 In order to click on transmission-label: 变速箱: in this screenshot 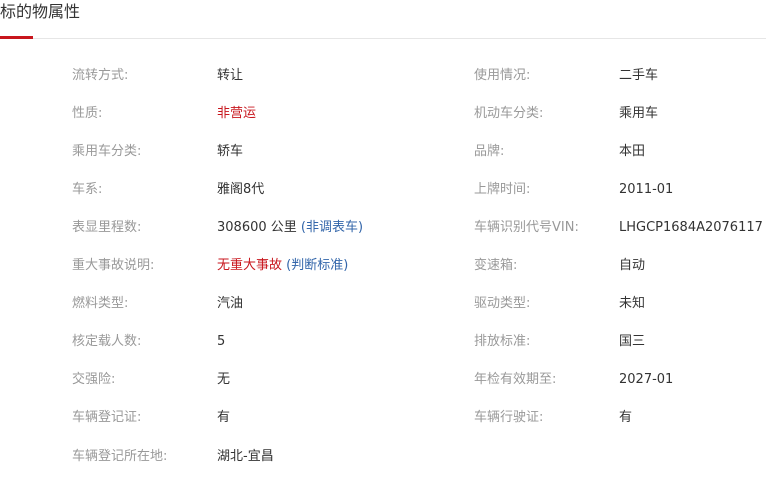, I will do `click(496, 265)`.